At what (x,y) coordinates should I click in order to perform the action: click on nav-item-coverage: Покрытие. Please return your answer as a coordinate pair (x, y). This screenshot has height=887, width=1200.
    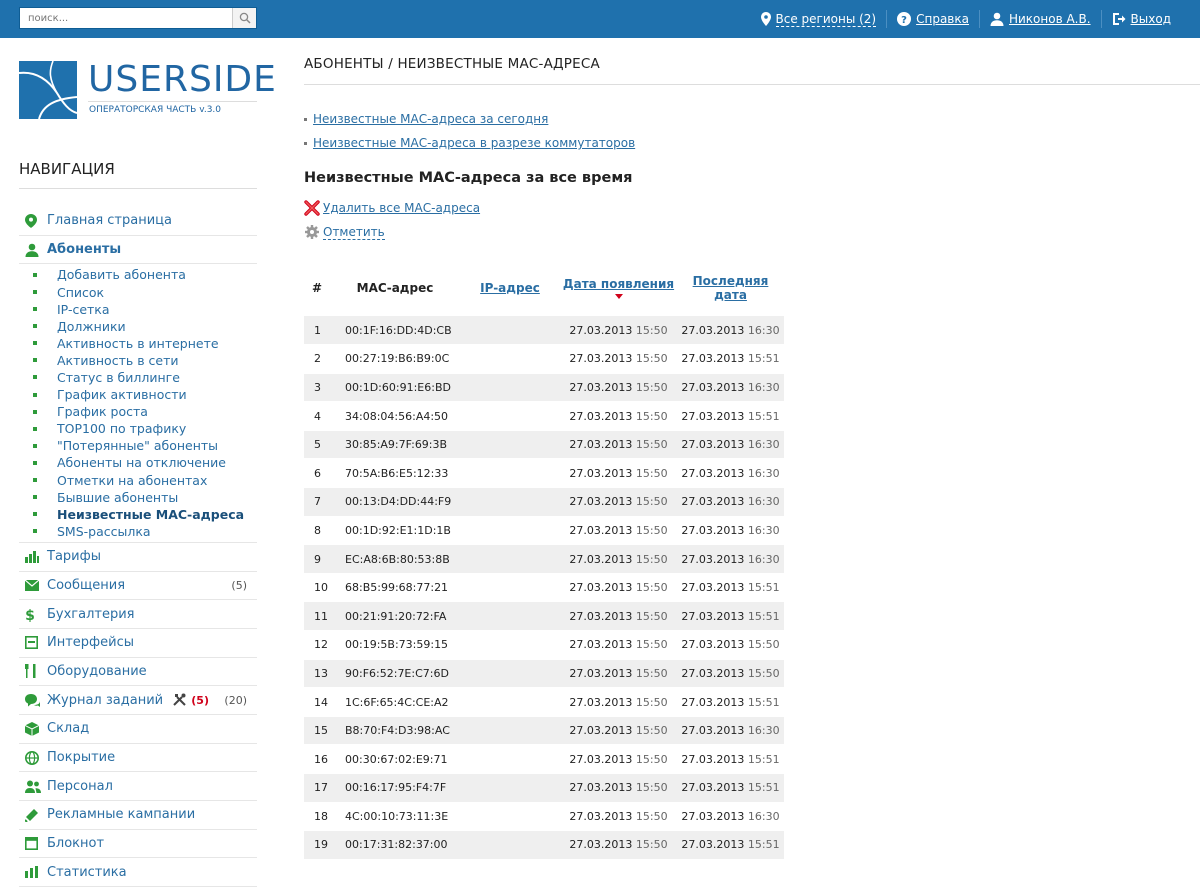
    Looking at the image, I should click on (138, 758).